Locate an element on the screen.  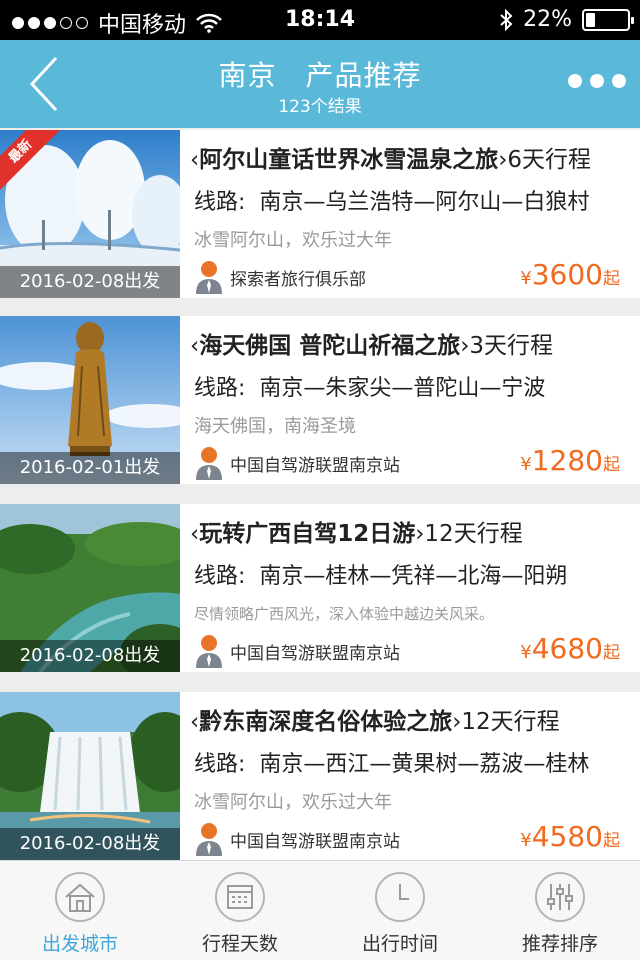
price-value: 3600 is located at coordinates (567, 274).